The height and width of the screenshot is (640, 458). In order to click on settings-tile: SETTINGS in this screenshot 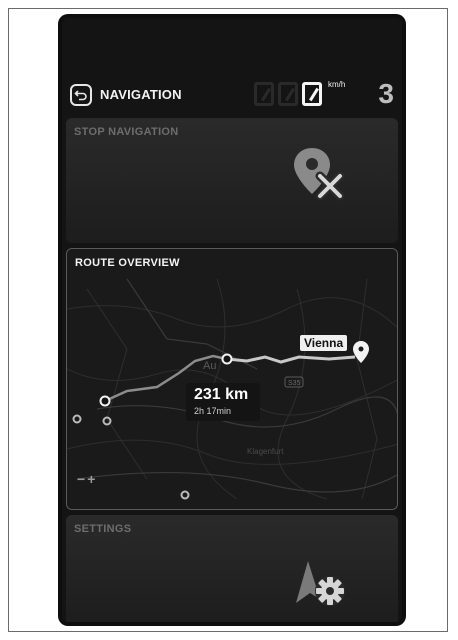, I will do `click(232, 568)`.